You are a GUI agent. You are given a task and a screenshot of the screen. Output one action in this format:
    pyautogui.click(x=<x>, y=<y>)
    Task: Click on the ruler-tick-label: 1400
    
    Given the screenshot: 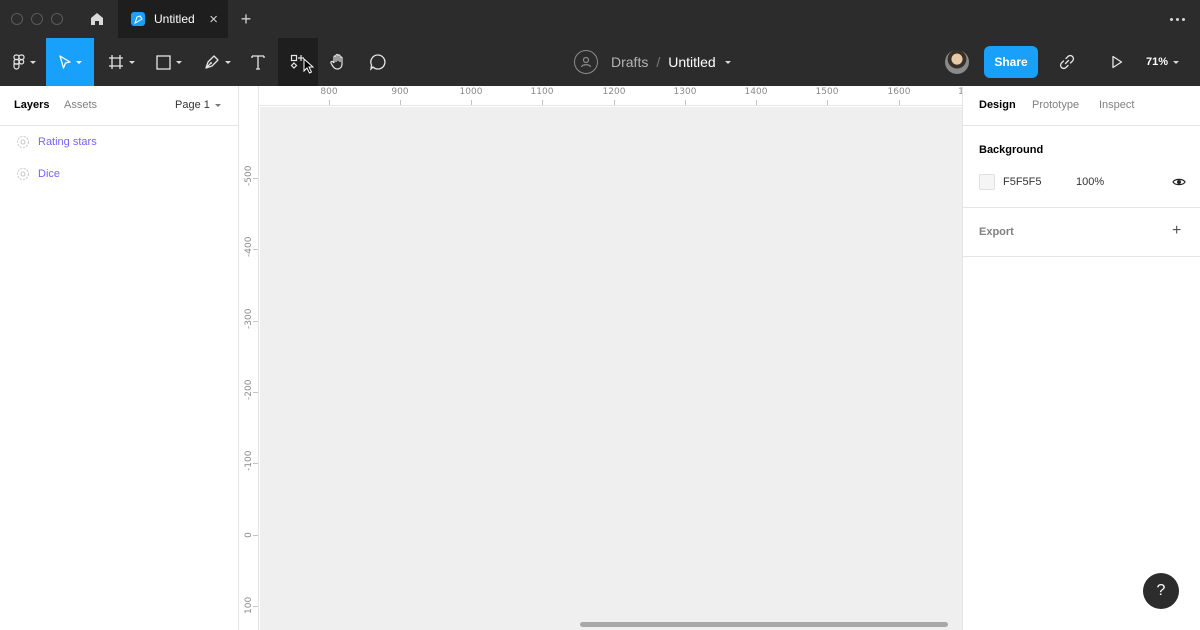 What is the action you would take?
    pyautogui.click(x=756, y=92)
    